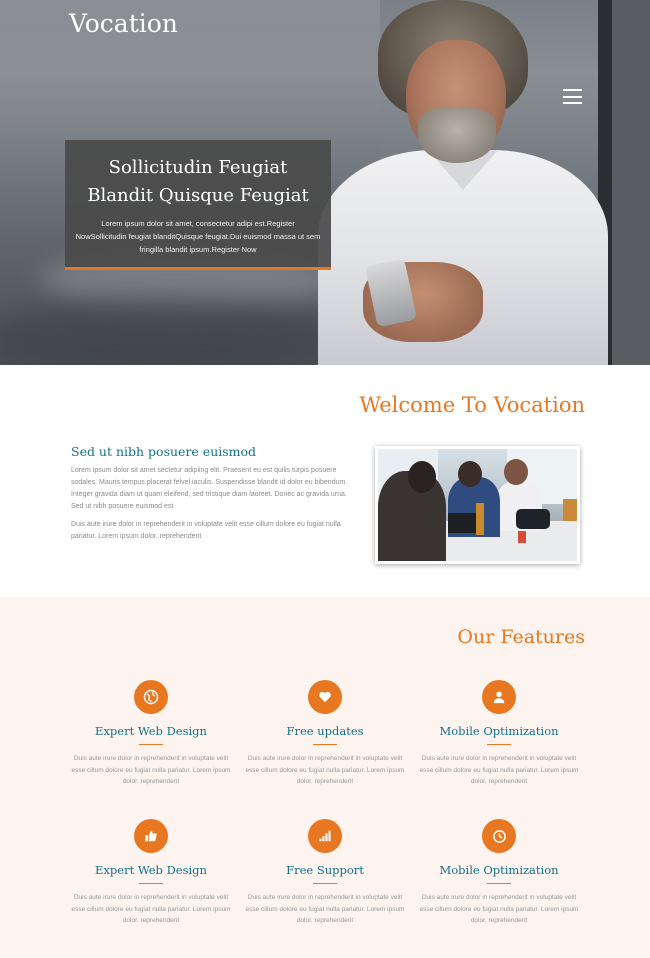 This screenshot has width=650, height=958. Describe the element at coordinates (462, 523) in the screenshot. I see `scene-laptop` at that location.